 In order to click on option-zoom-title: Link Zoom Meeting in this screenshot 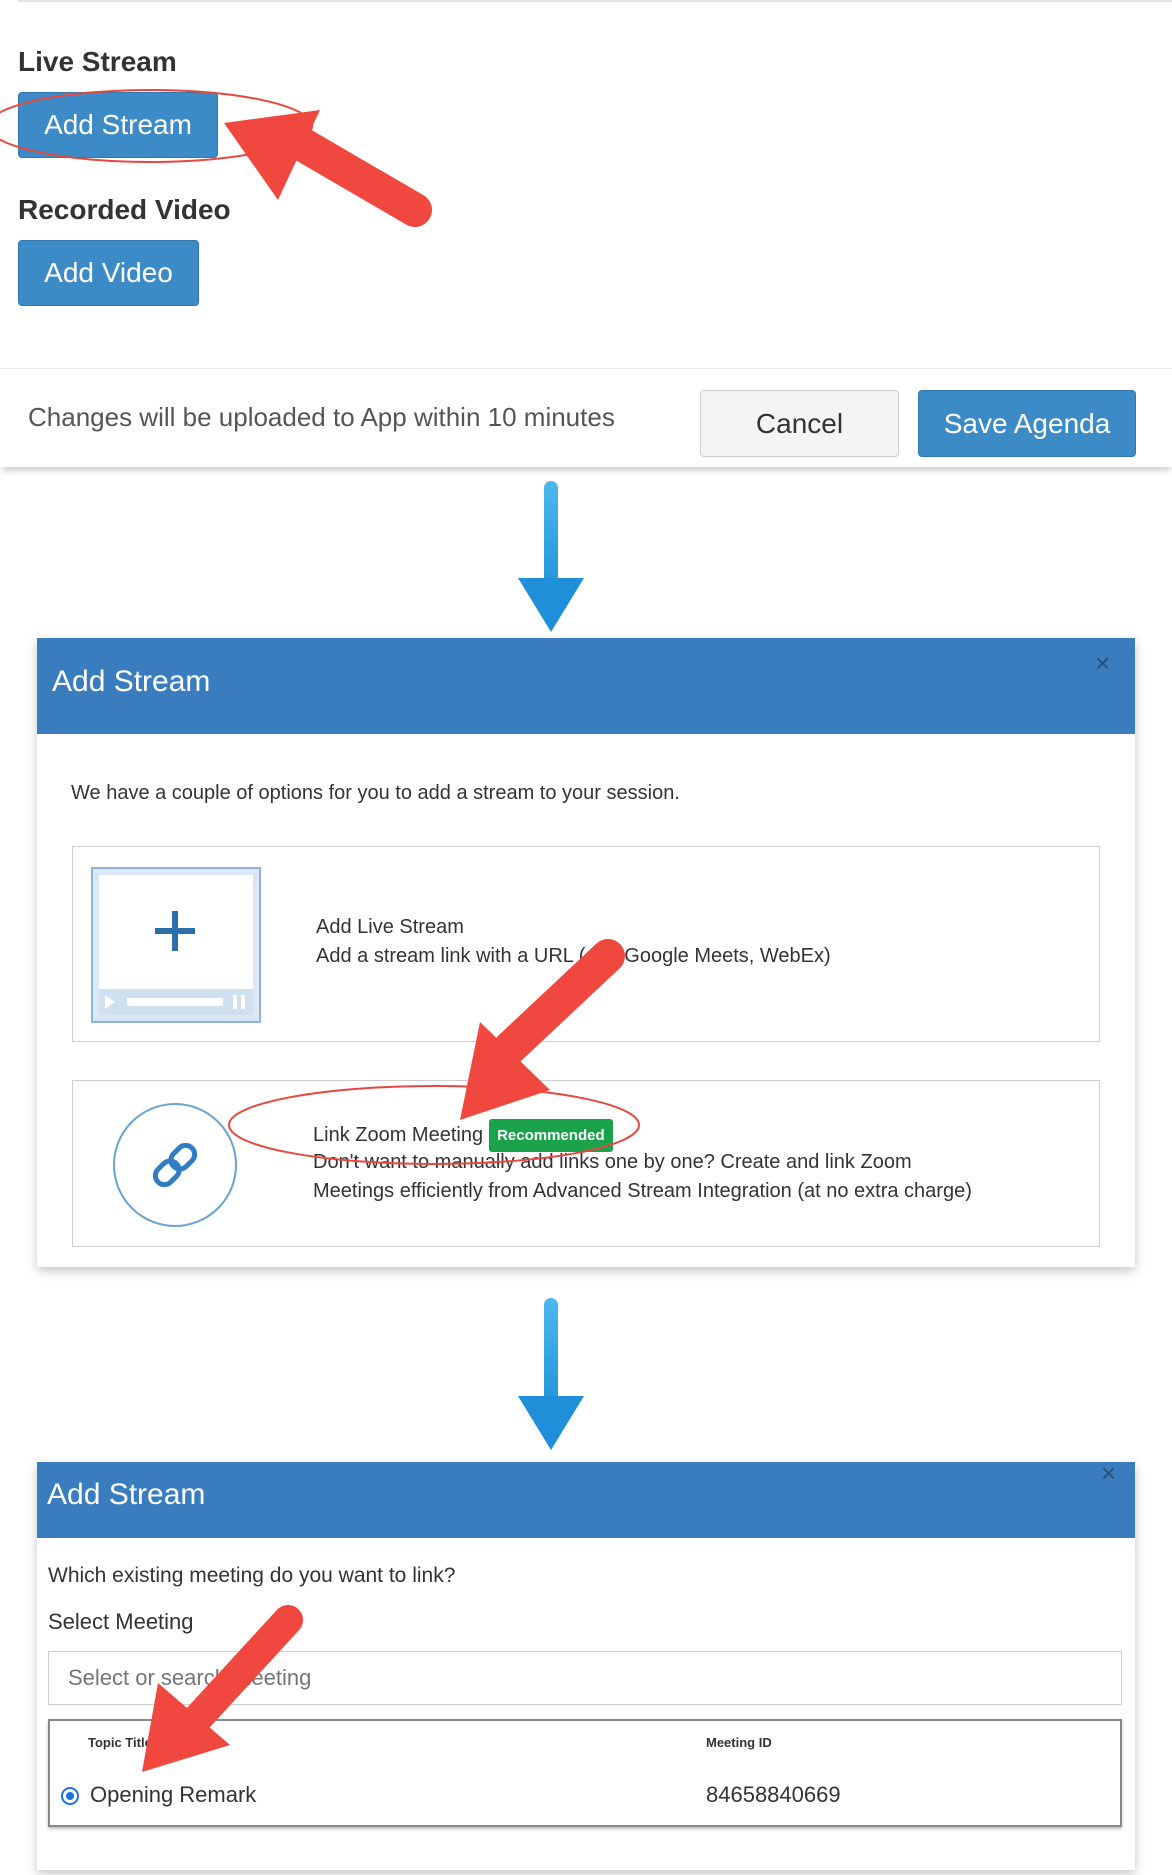, I will do `click(398, 1134)`.